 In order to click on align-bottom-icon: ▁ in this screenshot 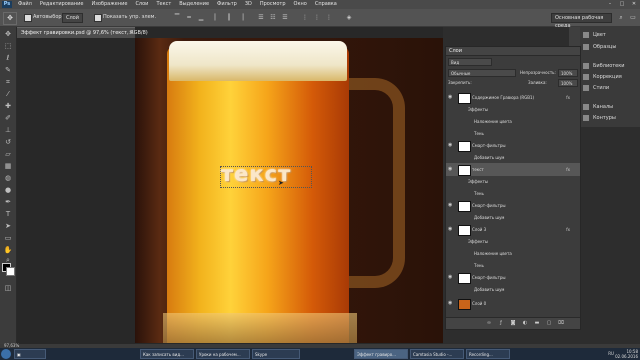, I will do `click(201, 17)`.